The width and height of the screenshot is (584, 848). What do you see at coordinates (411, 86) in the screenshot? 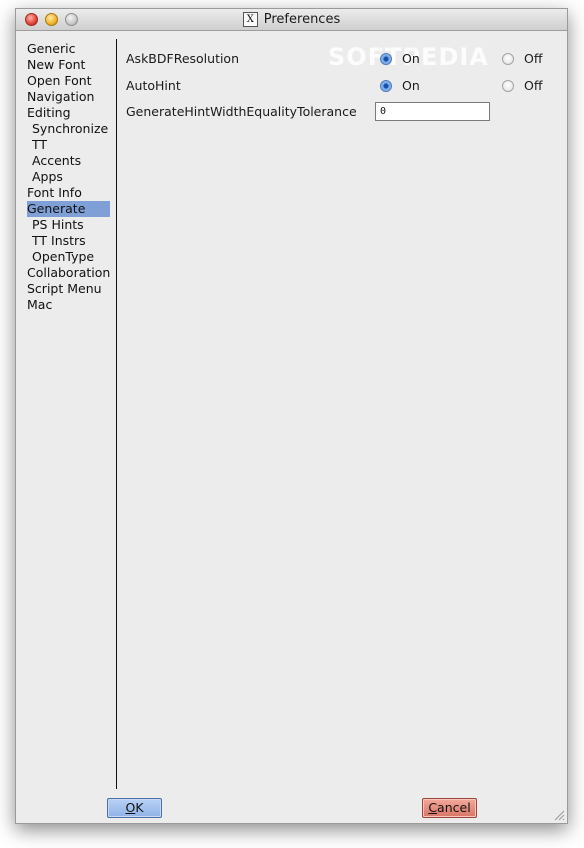
I see `autohint-on-label: On` at bounding box center [411, 86].